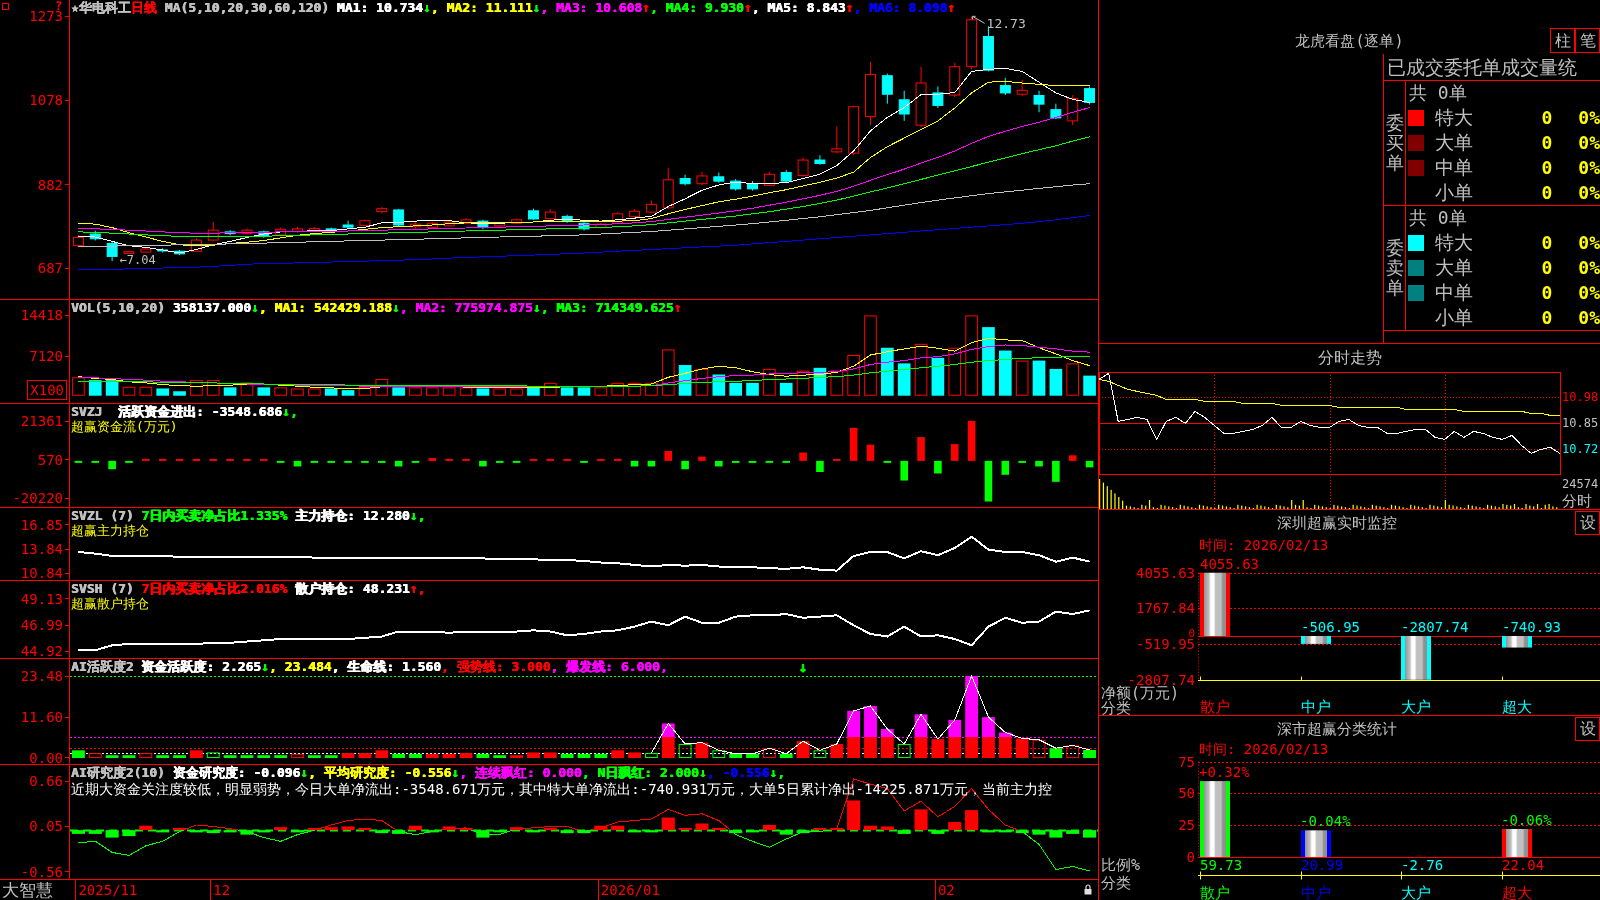  I want to click on indicator-text: , N日飘红: 2.000, so click(640, 772).